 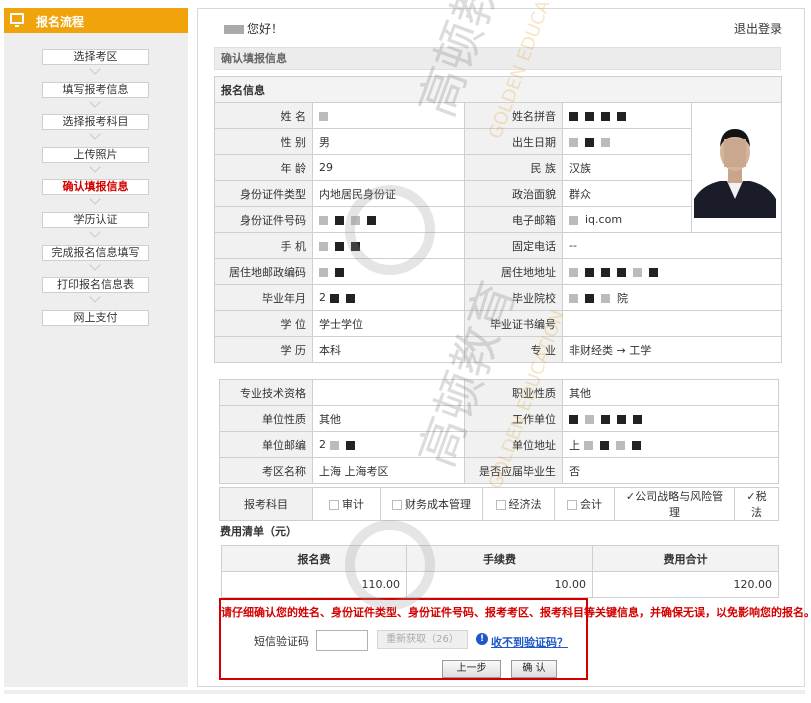 What do you see at coordinates (96, 20) in the screenshot?
I see `sidebar-header: 报名流程` at bounding box center [96, 20].